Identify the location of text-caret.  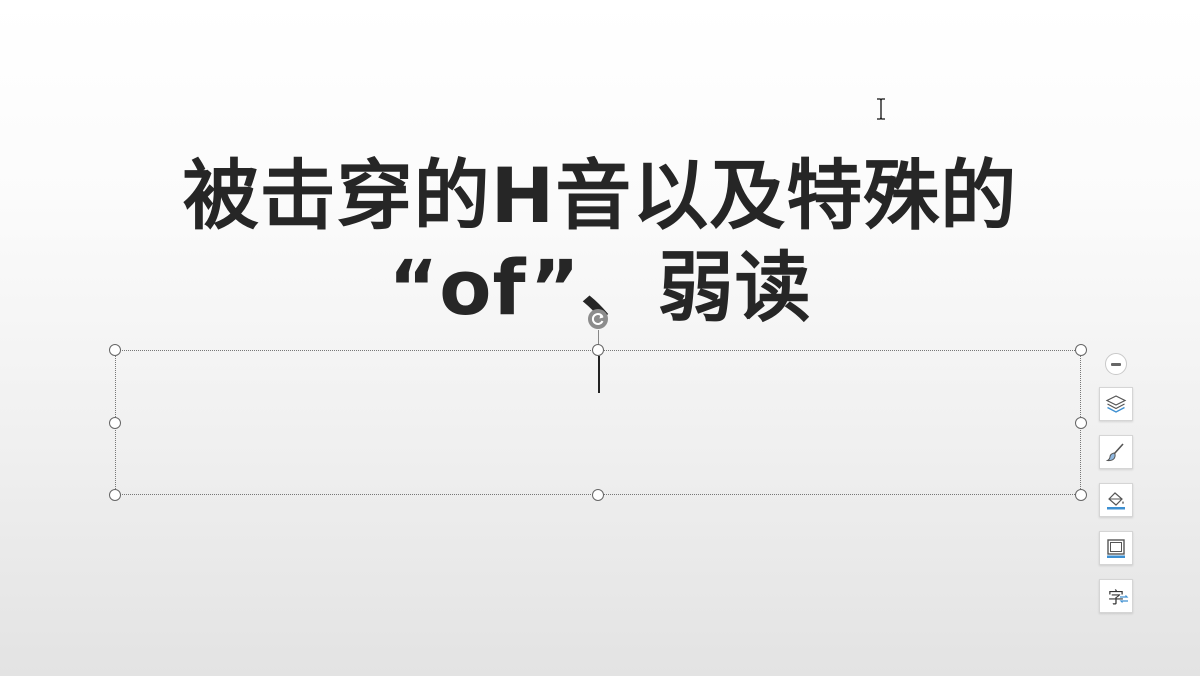
(599, 374).